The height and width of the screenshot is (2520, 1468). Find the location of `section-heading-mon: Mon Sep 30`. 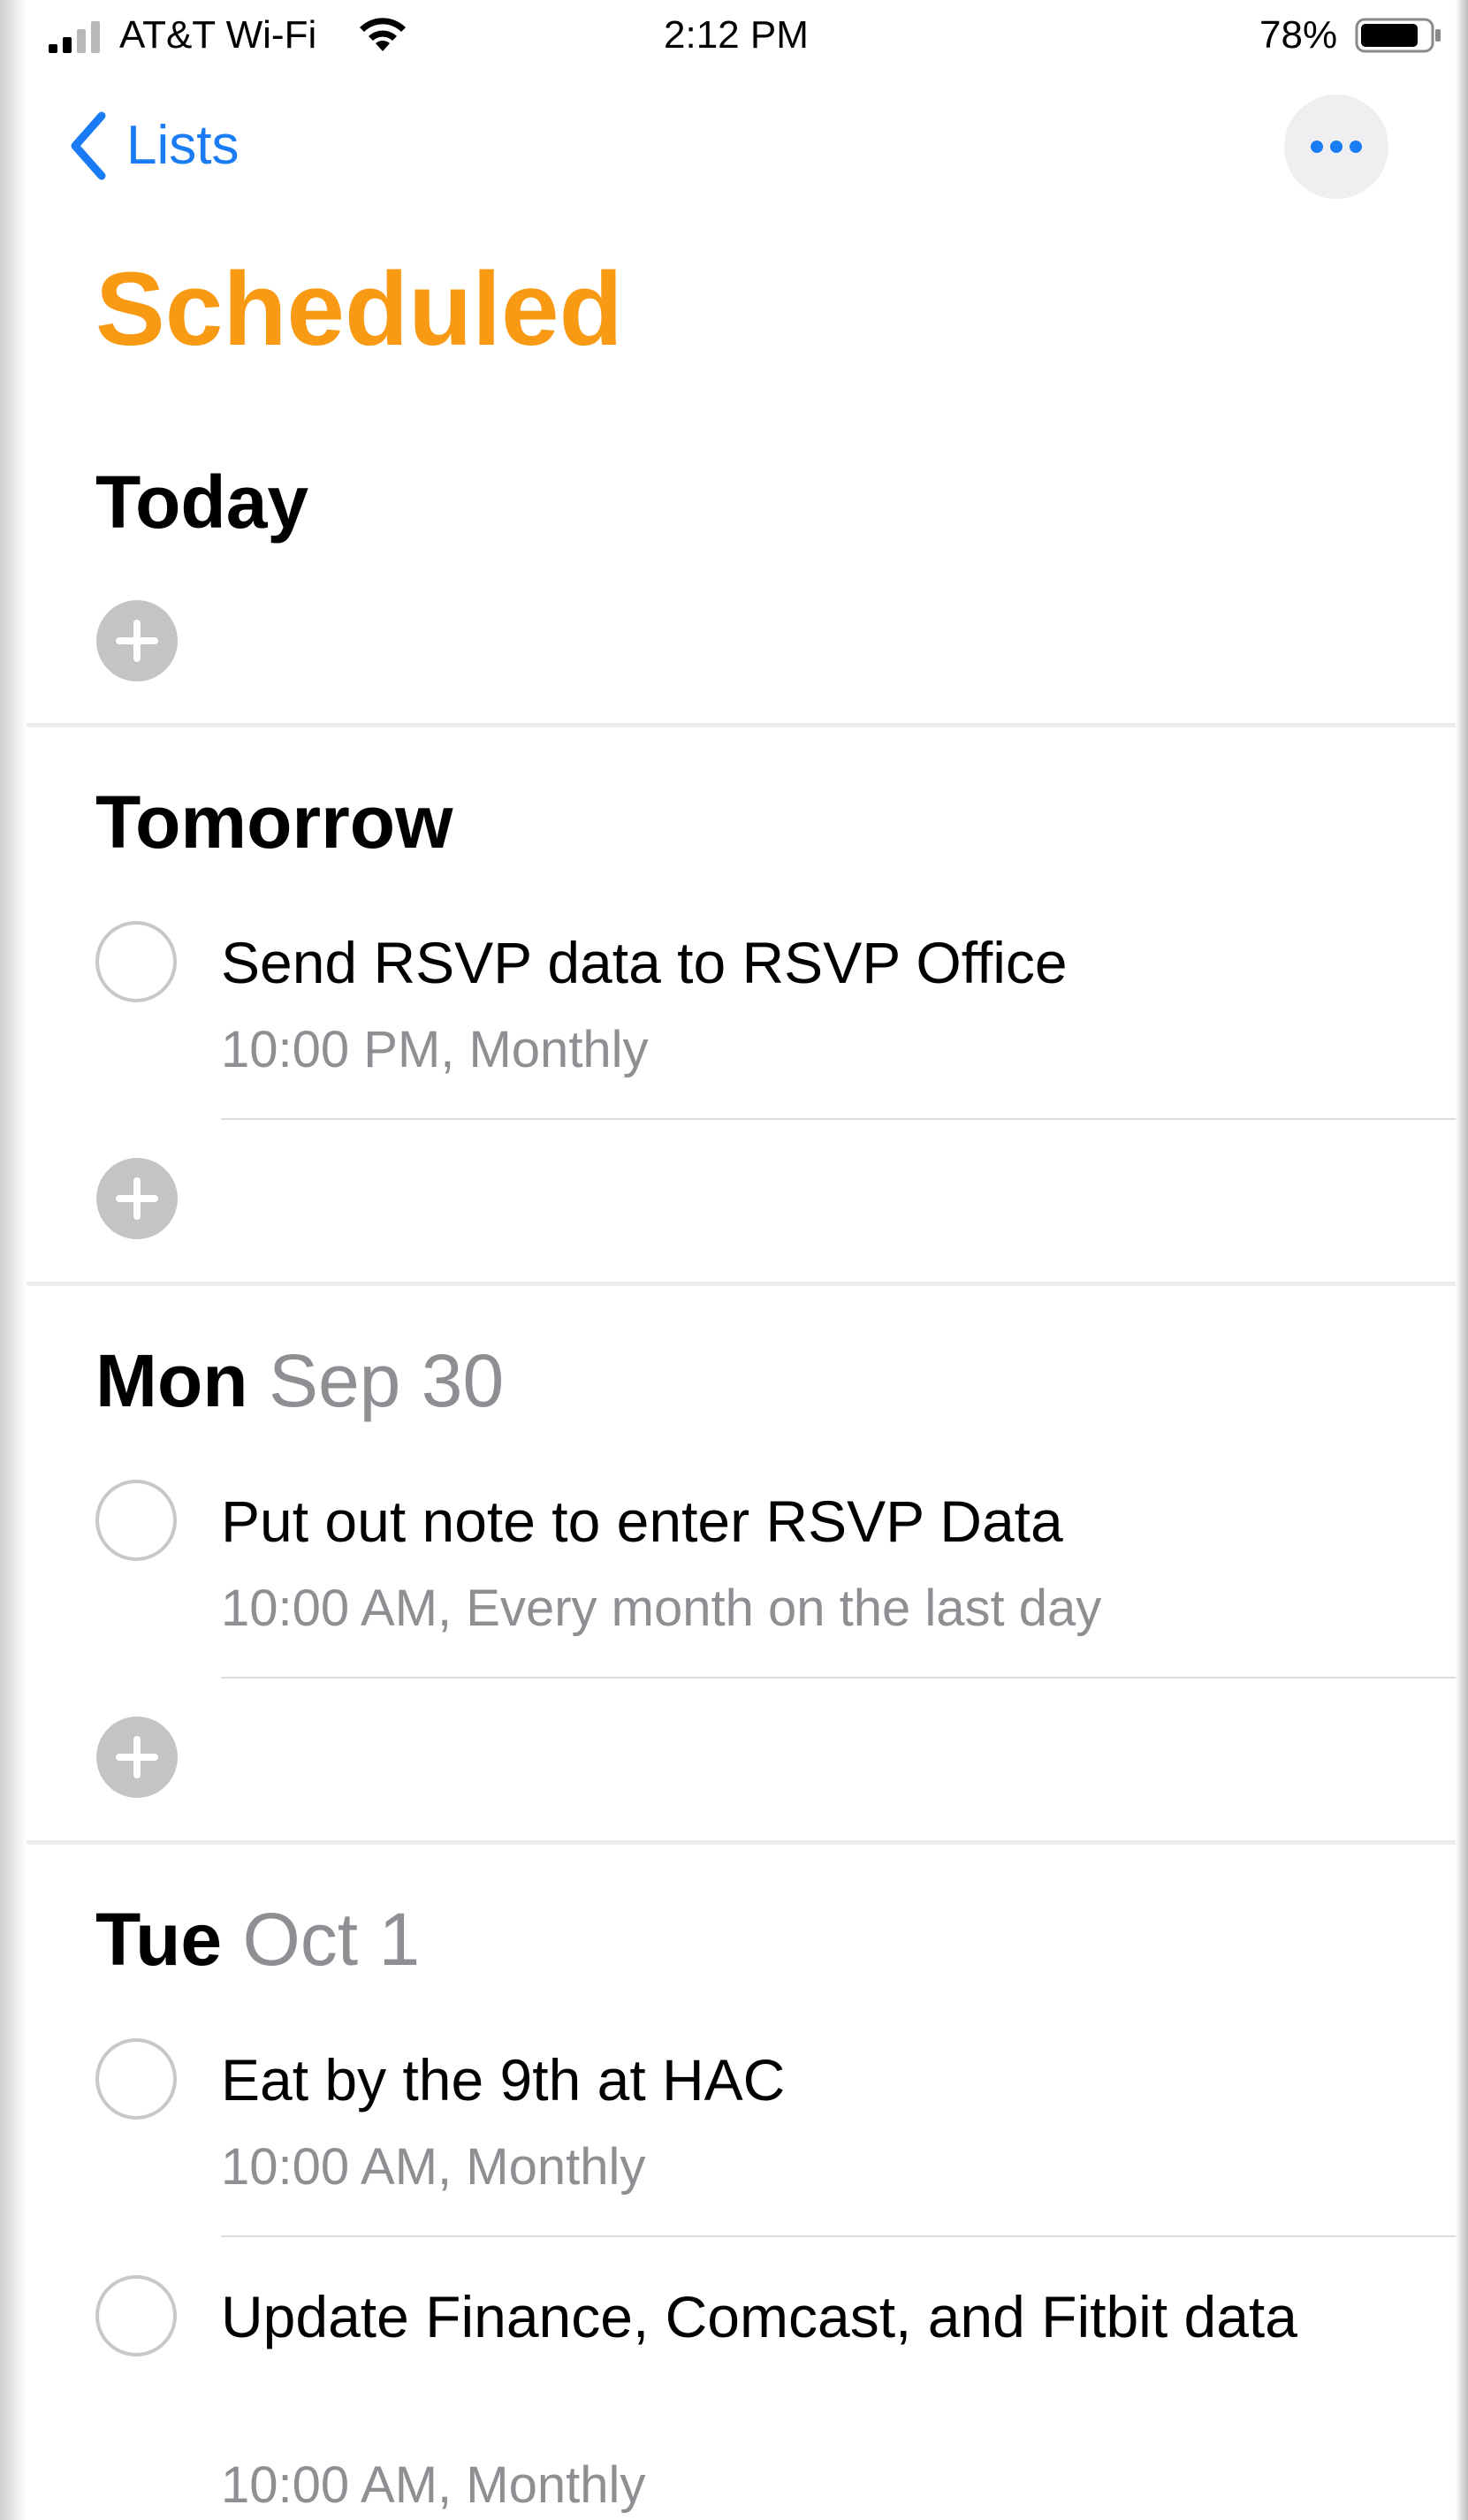

section-heading-mon: Mon Sep 30 is located at coordinates (299, 1380).